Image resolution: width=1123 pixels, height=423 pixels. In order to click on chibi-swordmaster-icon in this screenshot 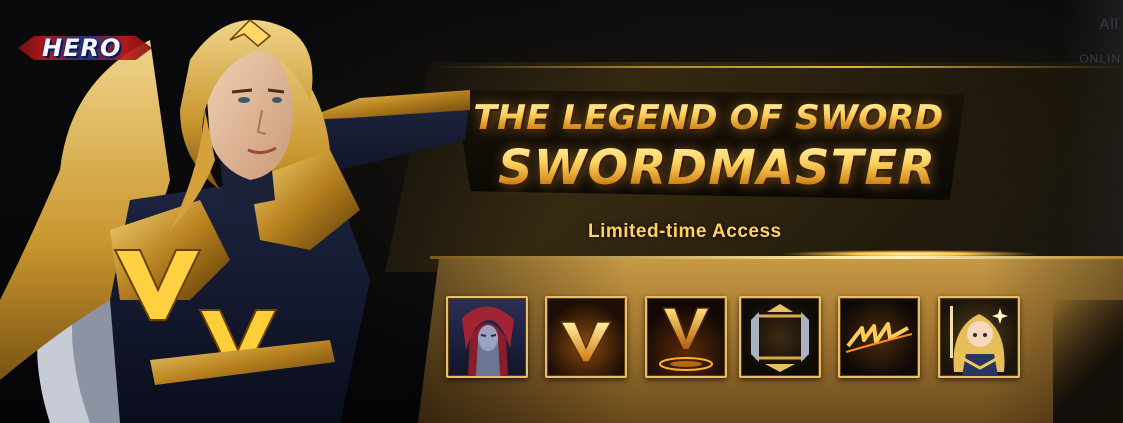, I will do `click(979, 341)`.